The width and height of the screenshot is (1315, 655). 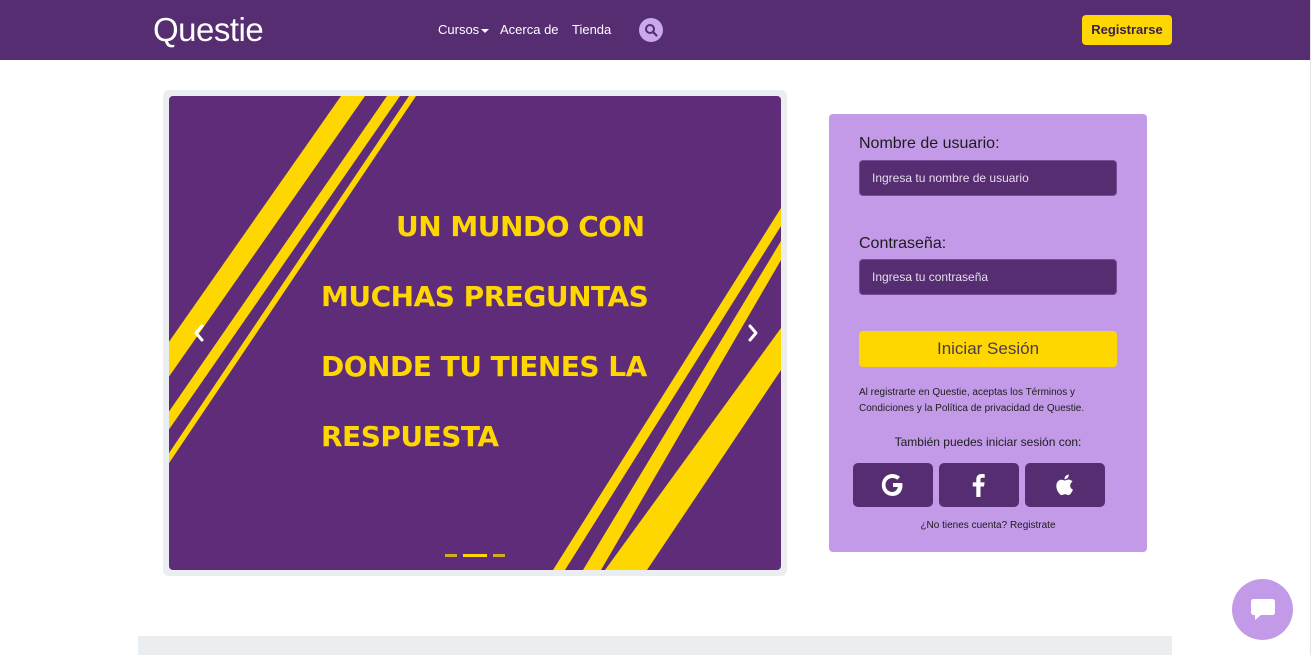 I want to click on chat-icon, so click(x=1263, y=609).